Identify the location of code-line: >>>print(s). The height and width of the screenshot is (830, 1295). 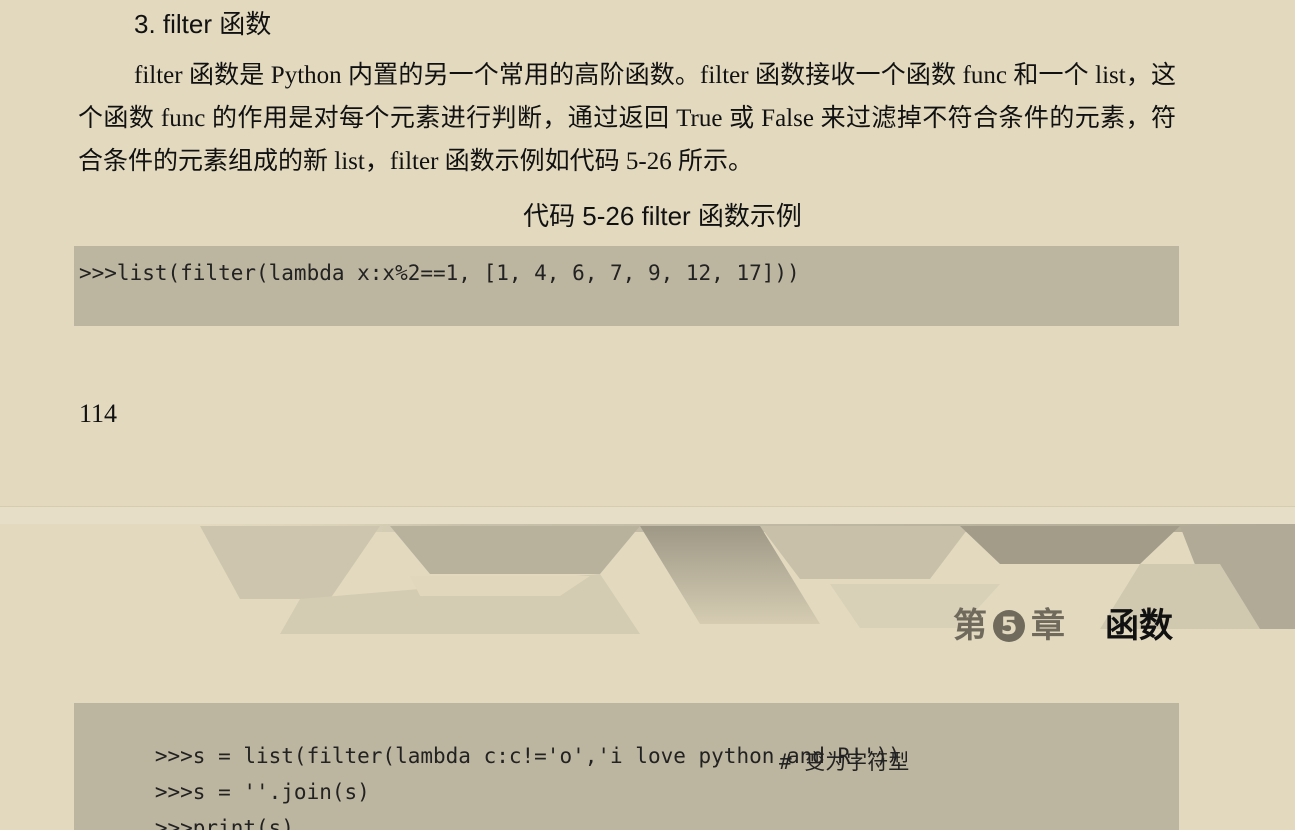
(629, 806).